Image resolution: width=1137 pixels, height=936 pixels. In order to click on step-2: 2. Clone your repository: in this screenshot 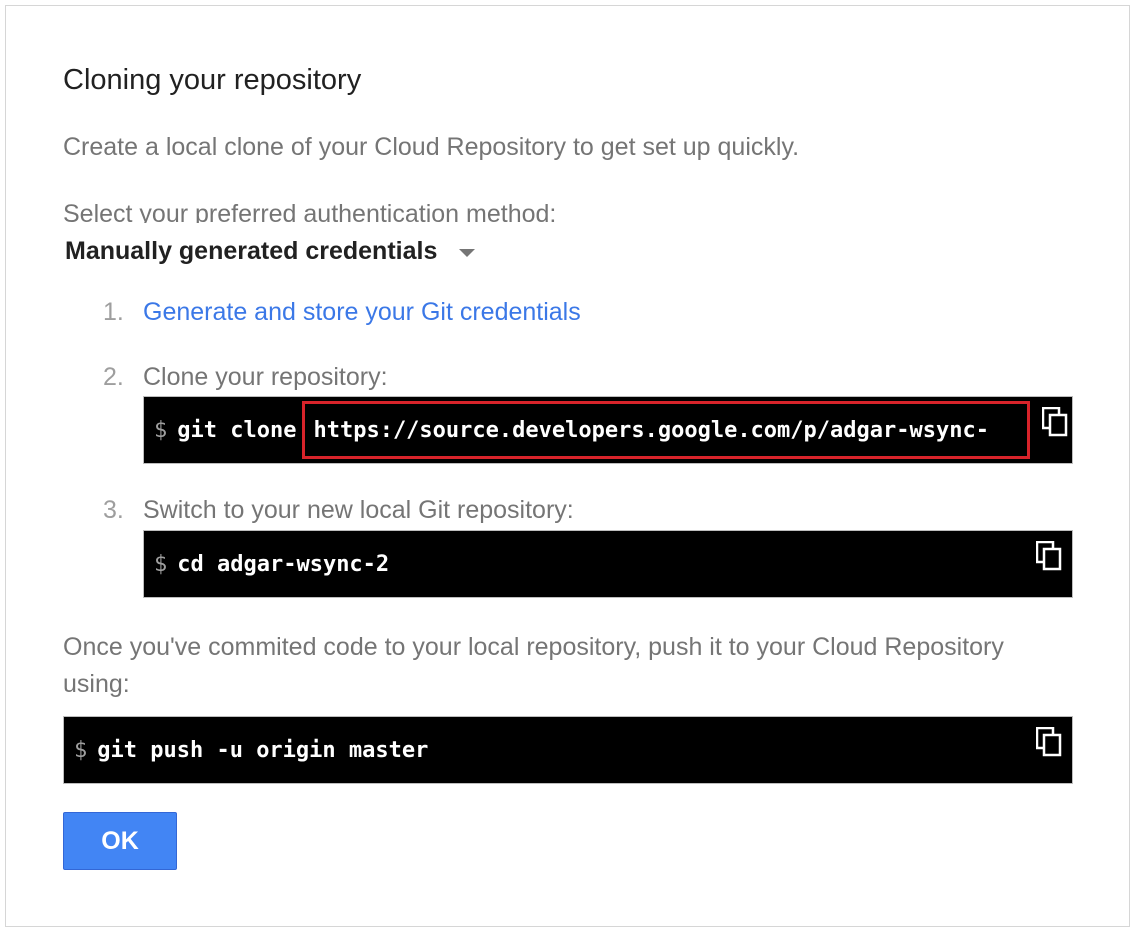, I will do `click(245, 377)`.